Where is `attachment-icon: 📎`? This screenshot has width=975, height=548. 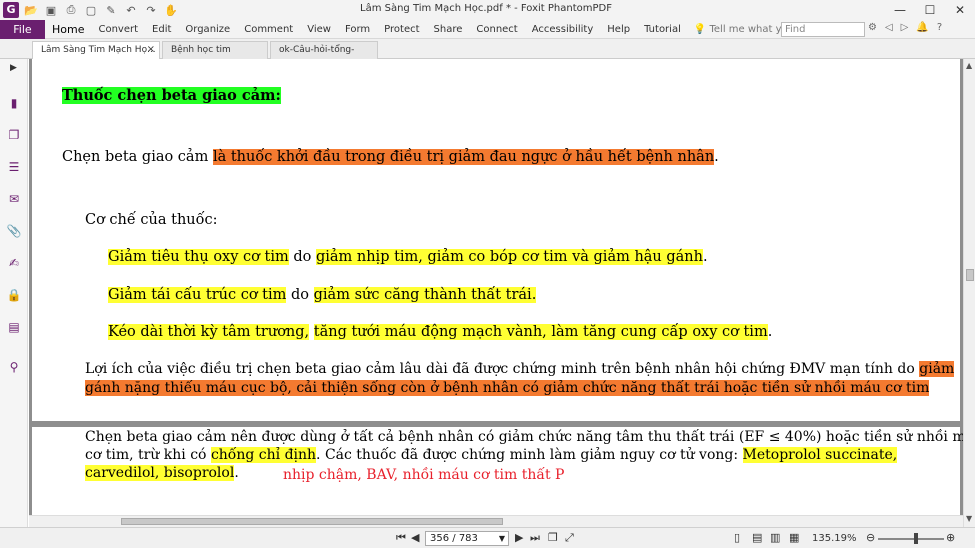 attachment-icon: 📎 is located at coordinates (14, 231).